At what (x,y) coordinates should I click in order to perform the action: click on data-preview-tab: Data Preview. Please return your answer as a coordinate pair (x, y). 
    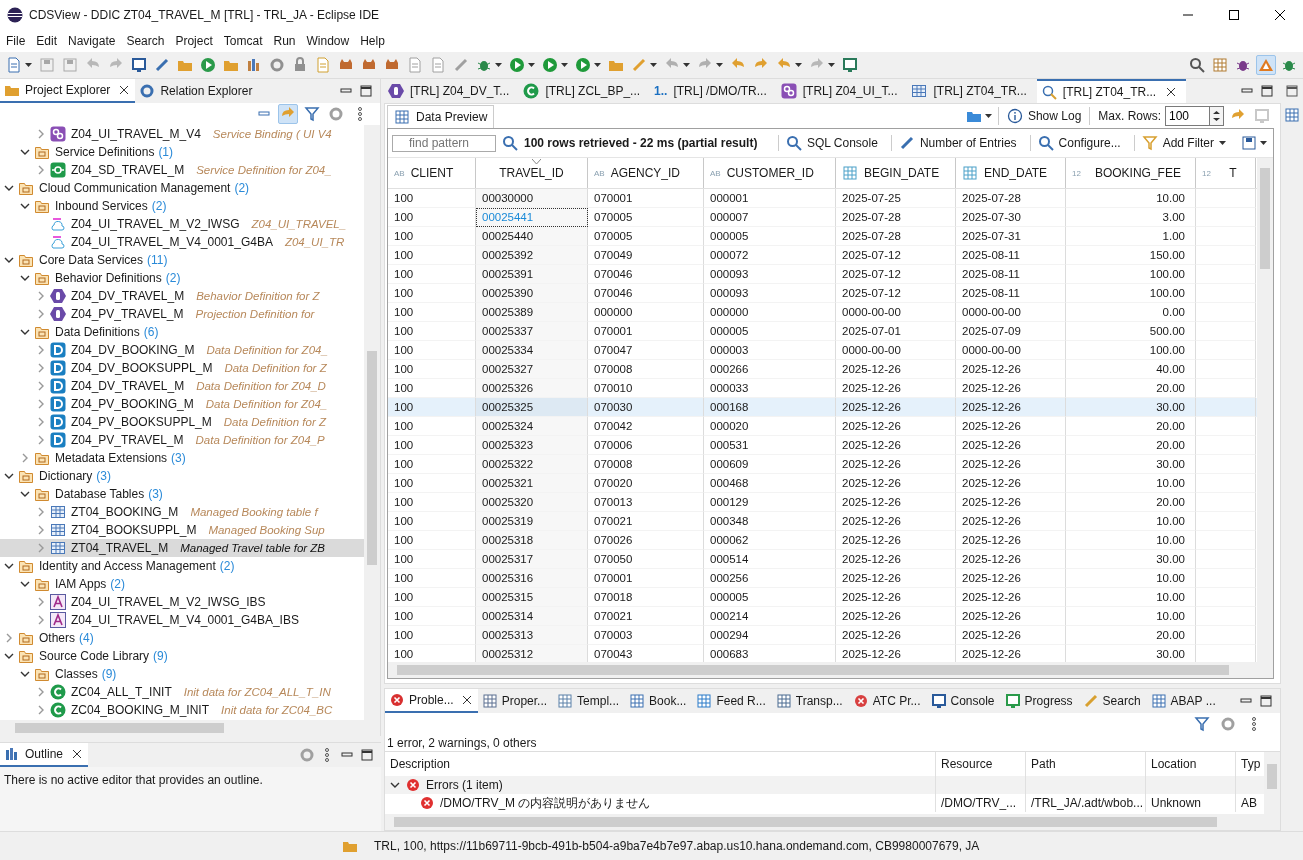
    Looking at the image, I should click on (441, 116).